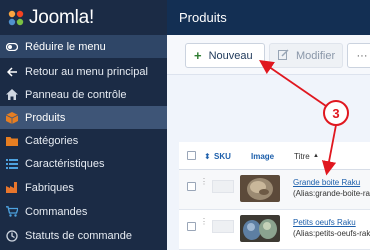 This screenshot has width=370, height=250. I want to click on joomla-logo: Joomla!, so click(83, 17).